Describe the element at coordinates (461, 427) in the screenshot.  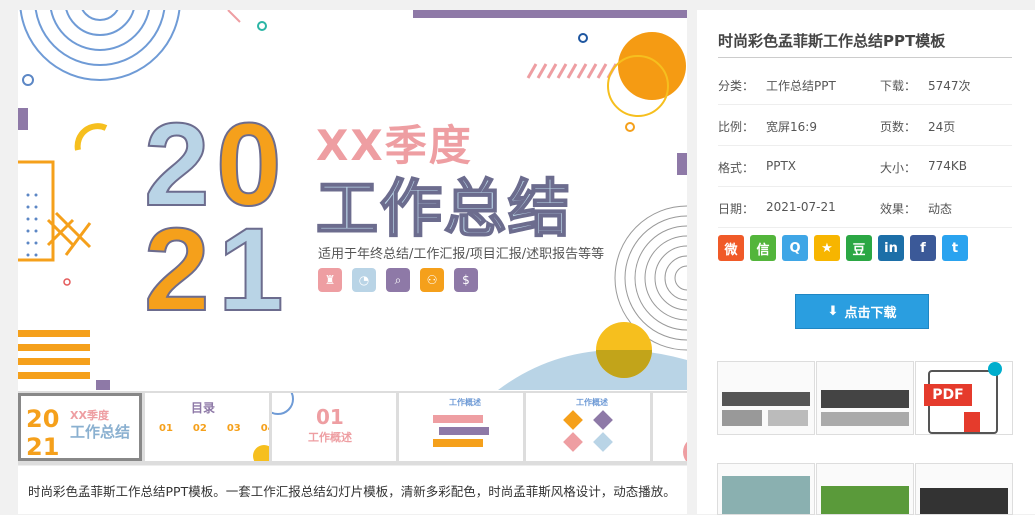
I see `thumbnail-4: 工作概述` at that location.